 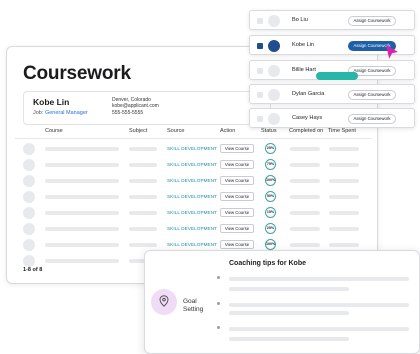 I want to click on col-status: Status, so click(x=269, y=131).